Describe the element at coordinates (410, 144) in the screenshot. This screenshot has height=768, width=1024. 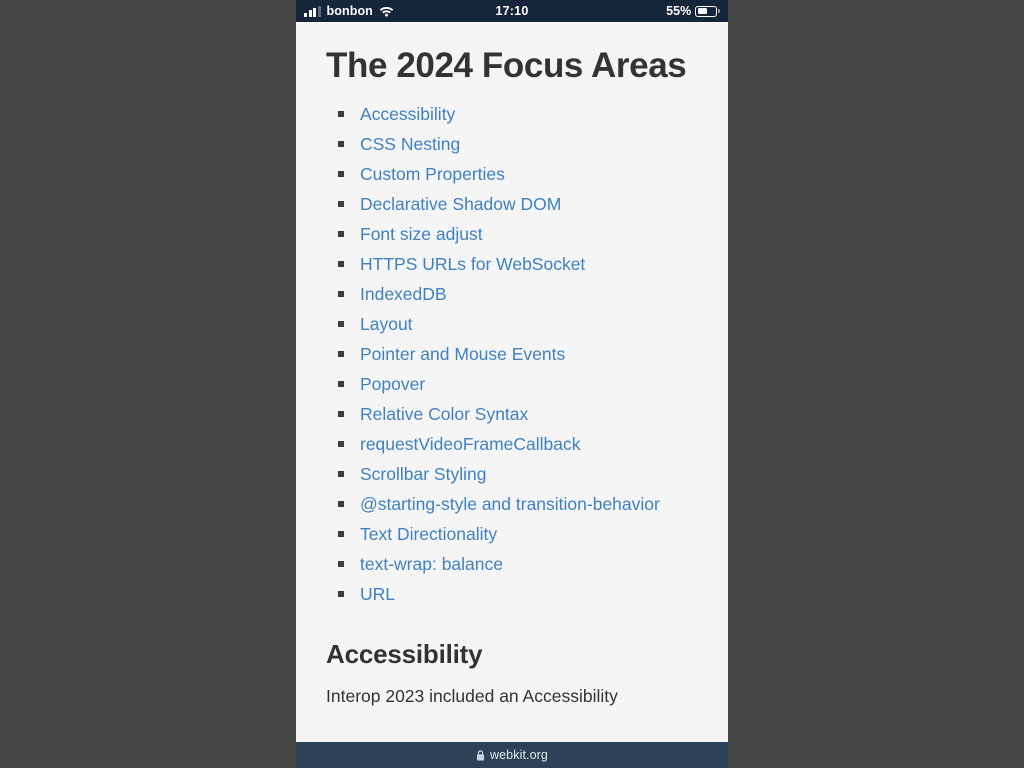
I see `focus-area-link-css-nesting: CSS Nesting` at that location.